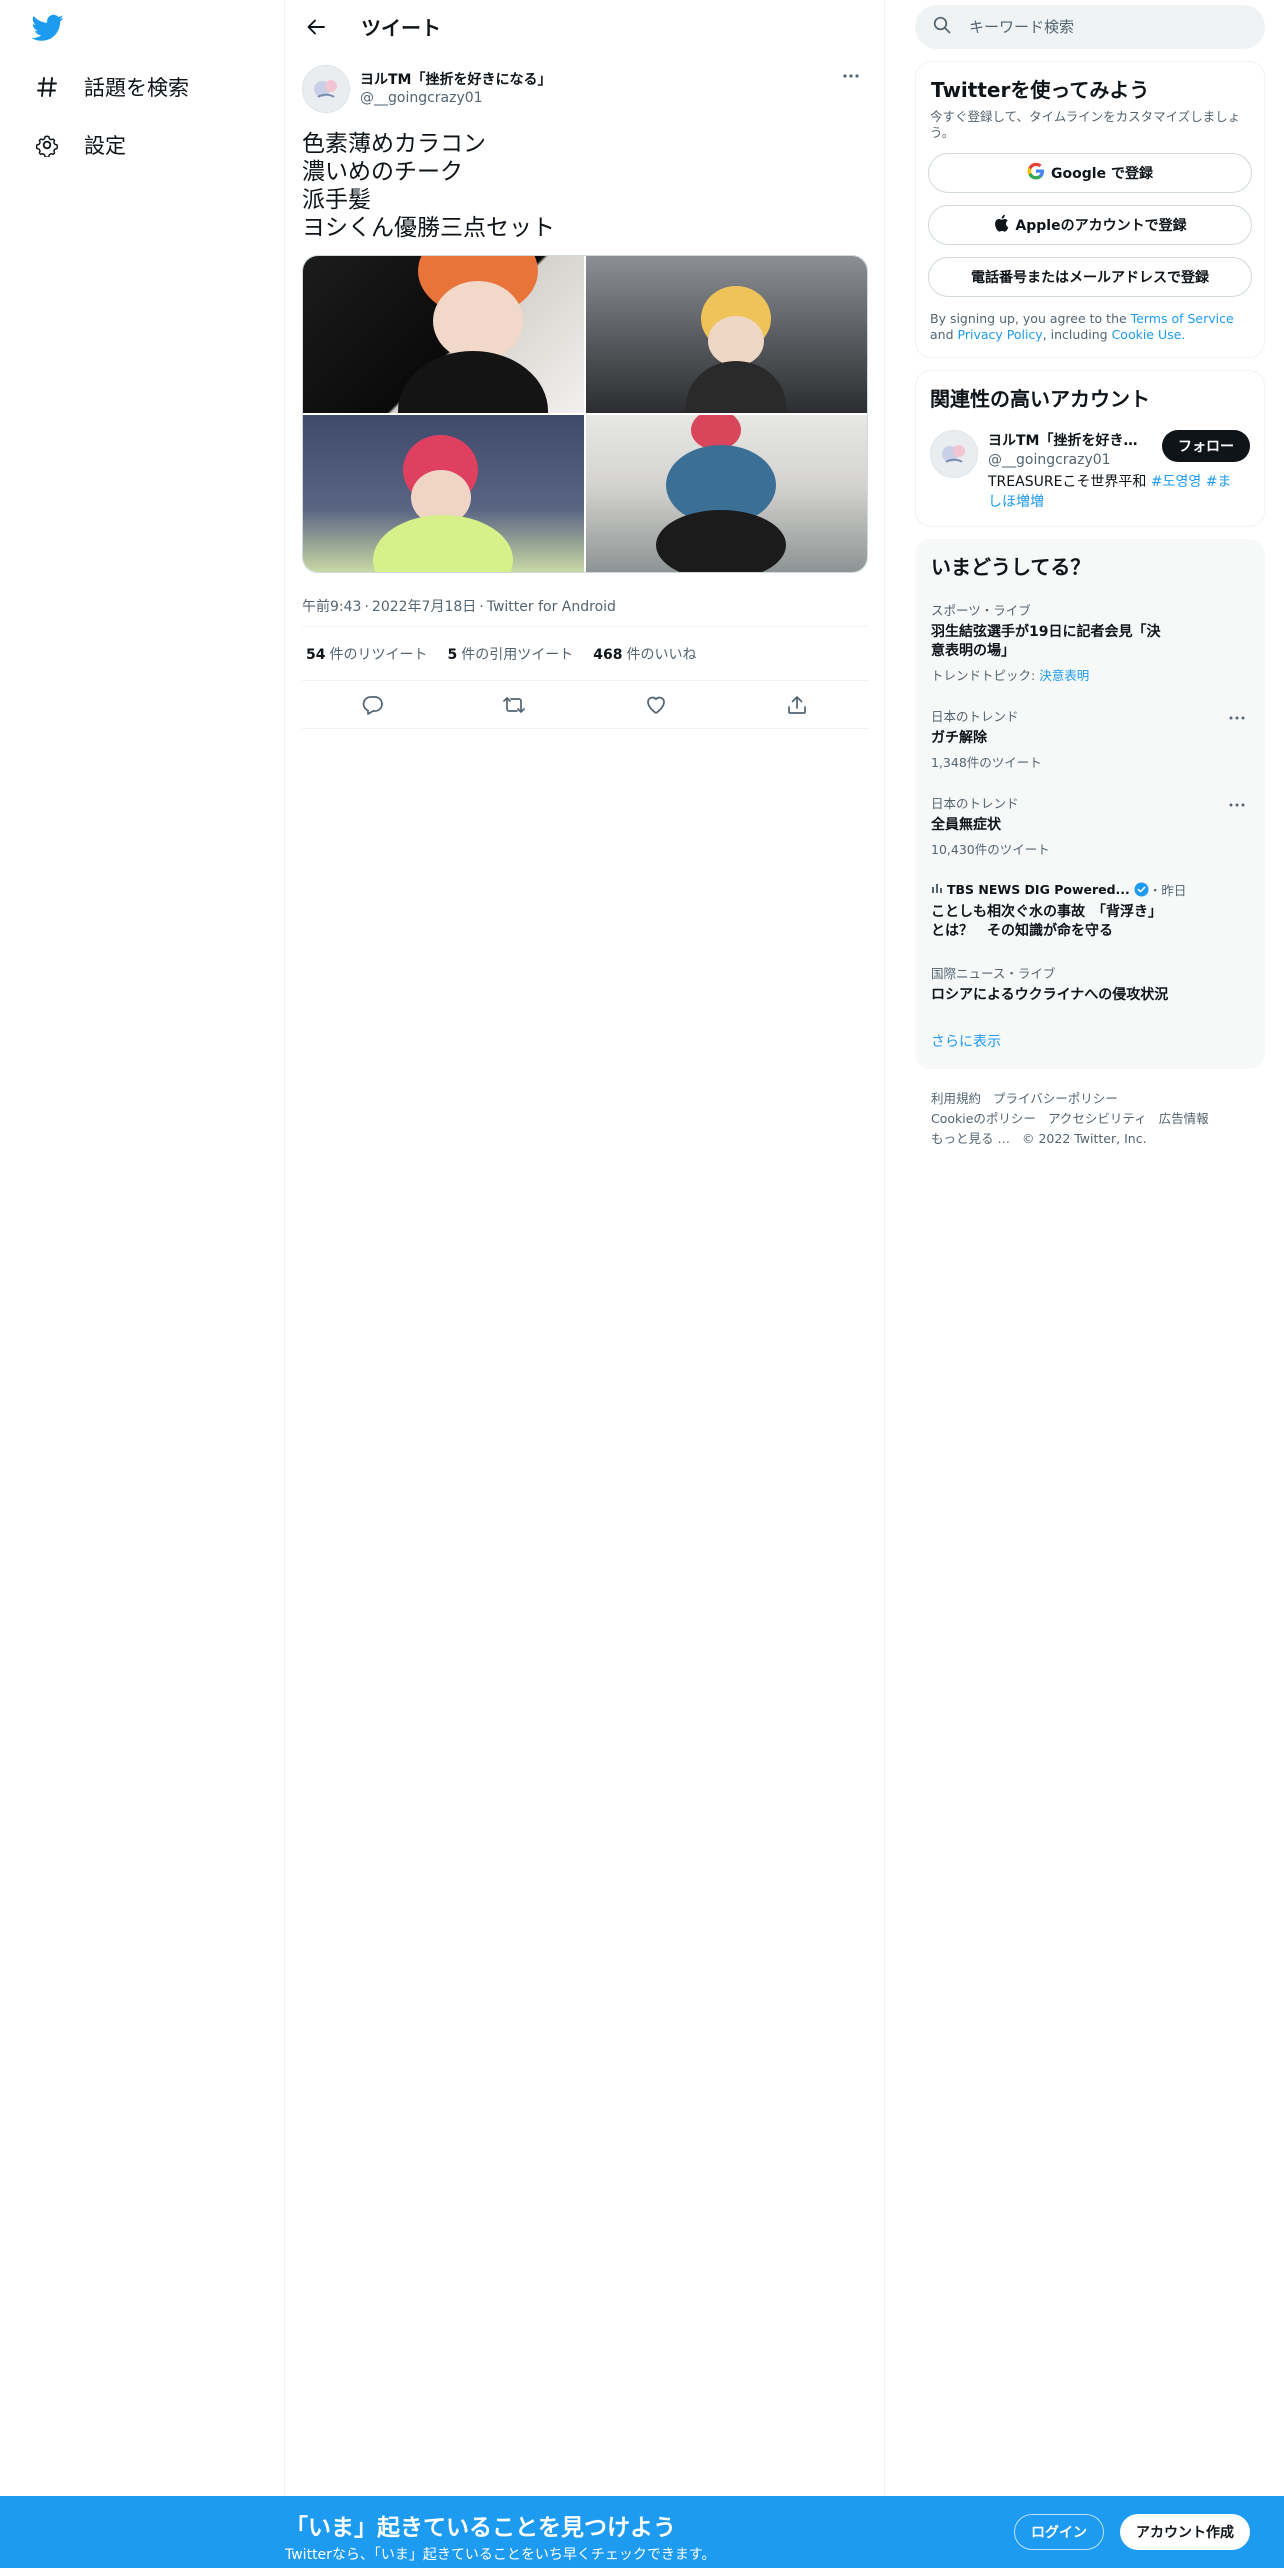  Describe the element at coordinates (551, 607) in the screenshot. I see `tweet-client: Twitter for Android` at that location.